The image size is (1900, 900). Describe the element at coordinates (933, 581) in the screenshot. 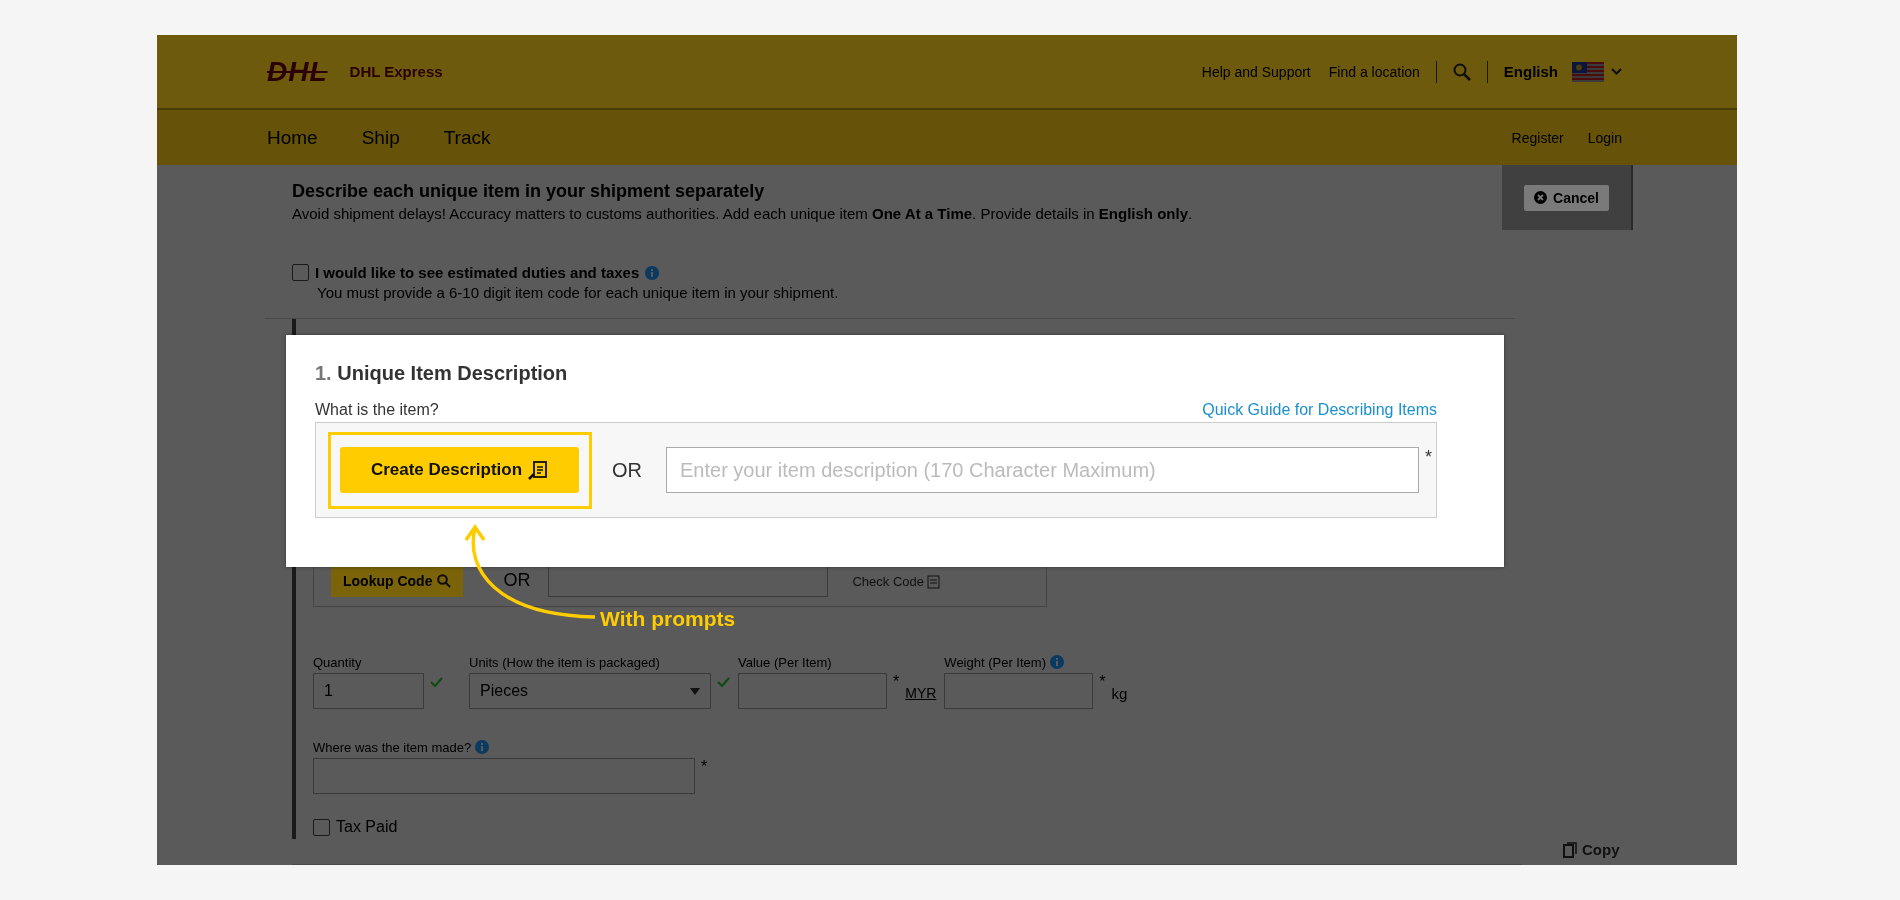

I see `document-icon` at that location.